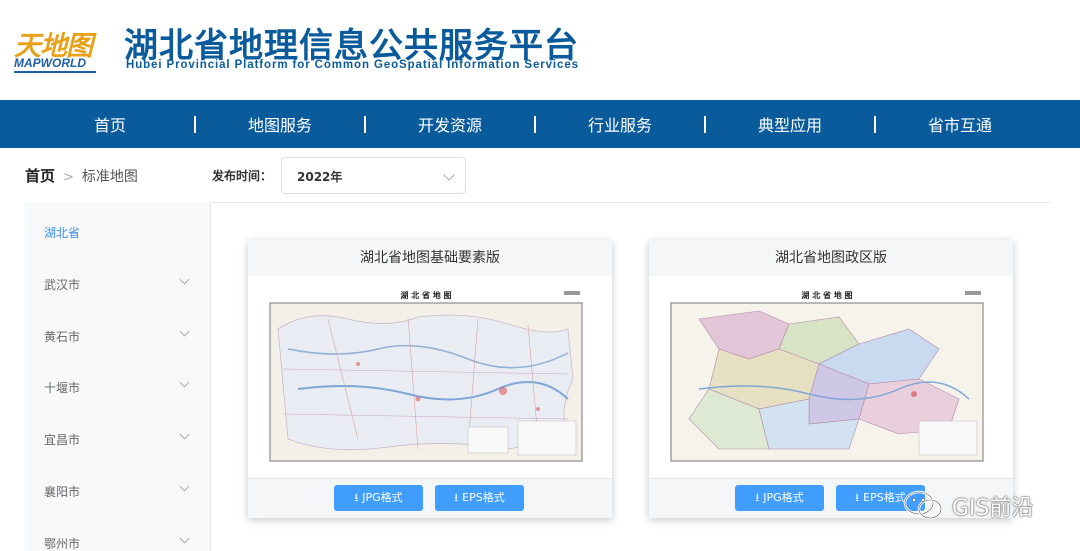 The height and width of the screenshot is (551, 1080). What do you see at coordinates (210, 376) in the screenshot?
I see `sidebar-divider` at bounding box center [210, 376].